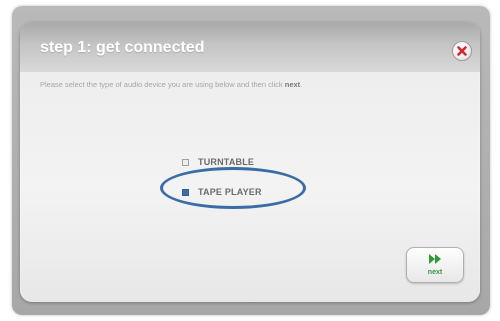  Describe the element at coordinates (250, 47) in the screenshot. I see `dialog-header: step 1: get connected` at that location.